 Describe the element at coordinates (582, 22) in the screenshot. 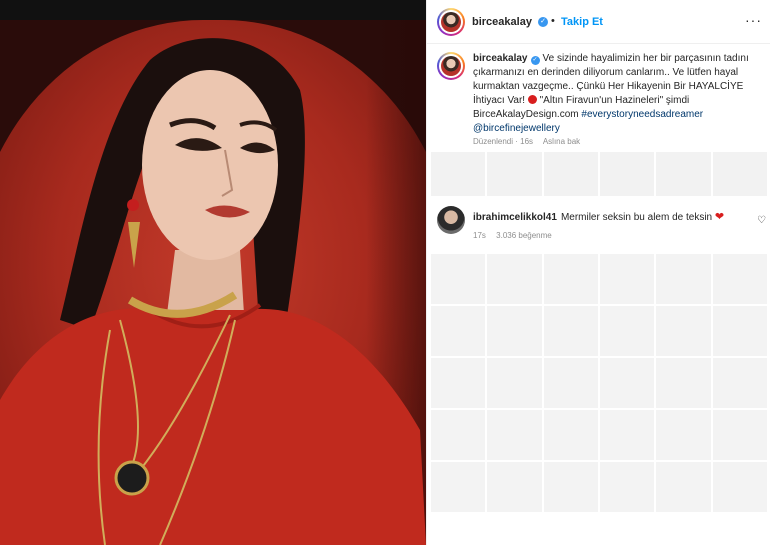

I see `follow-button: Takip Et` at that location.